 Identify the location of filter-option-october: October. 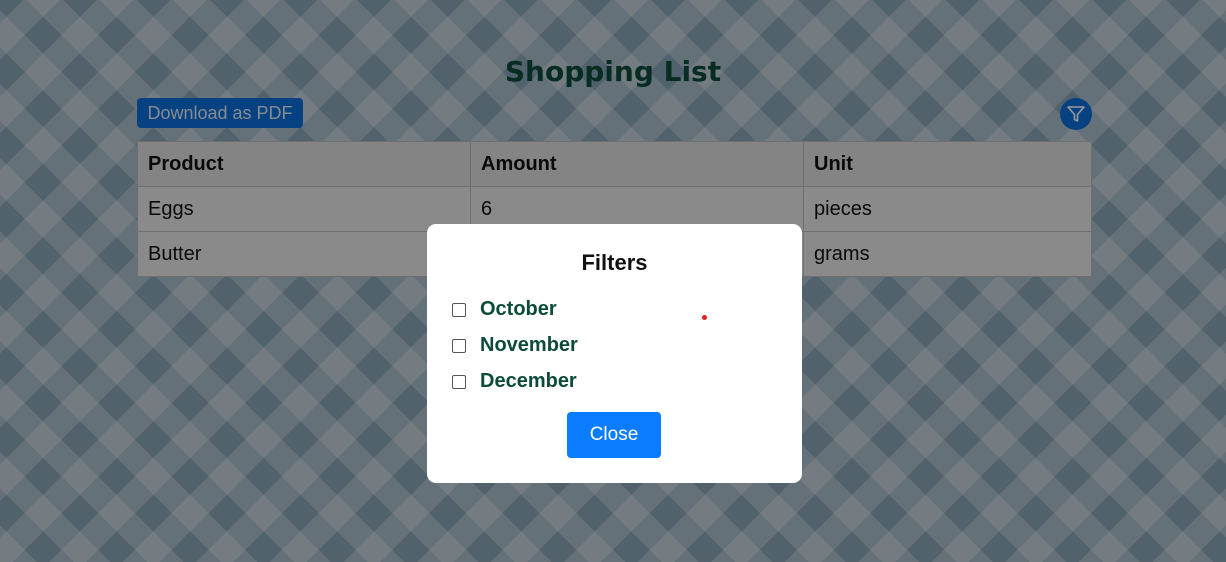
(504, 309).